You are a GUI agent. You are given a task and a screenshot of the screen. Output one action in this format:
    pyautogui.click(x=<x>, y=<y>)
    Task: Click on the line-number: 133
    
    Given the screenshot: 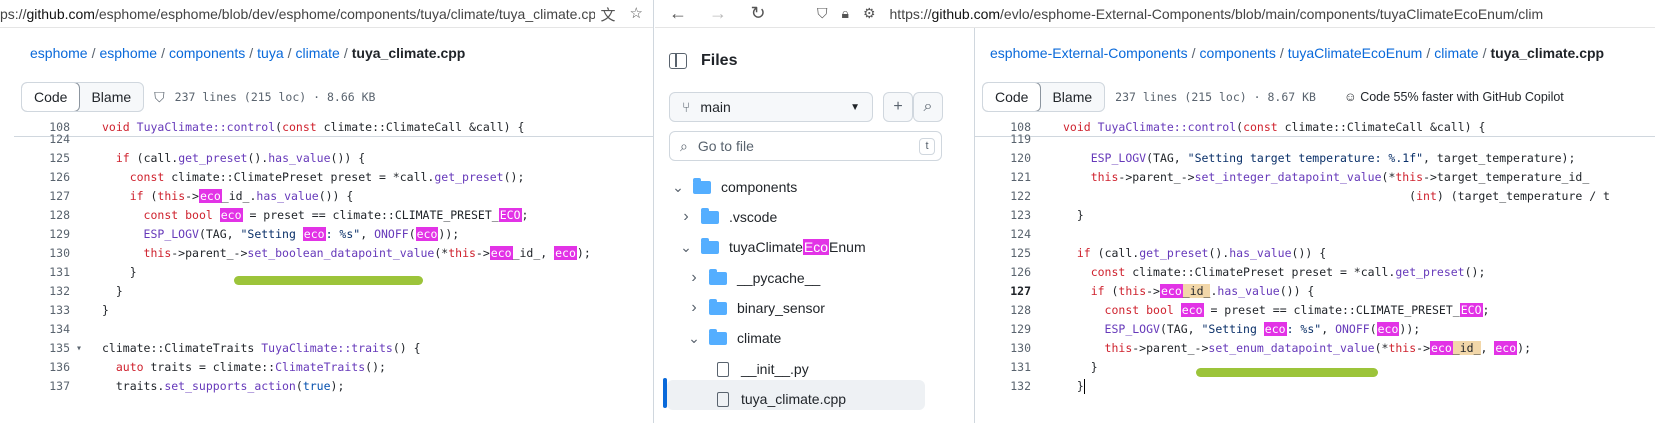 What is the action you would take?
    pyautogui.click(x=42, y=310)
    